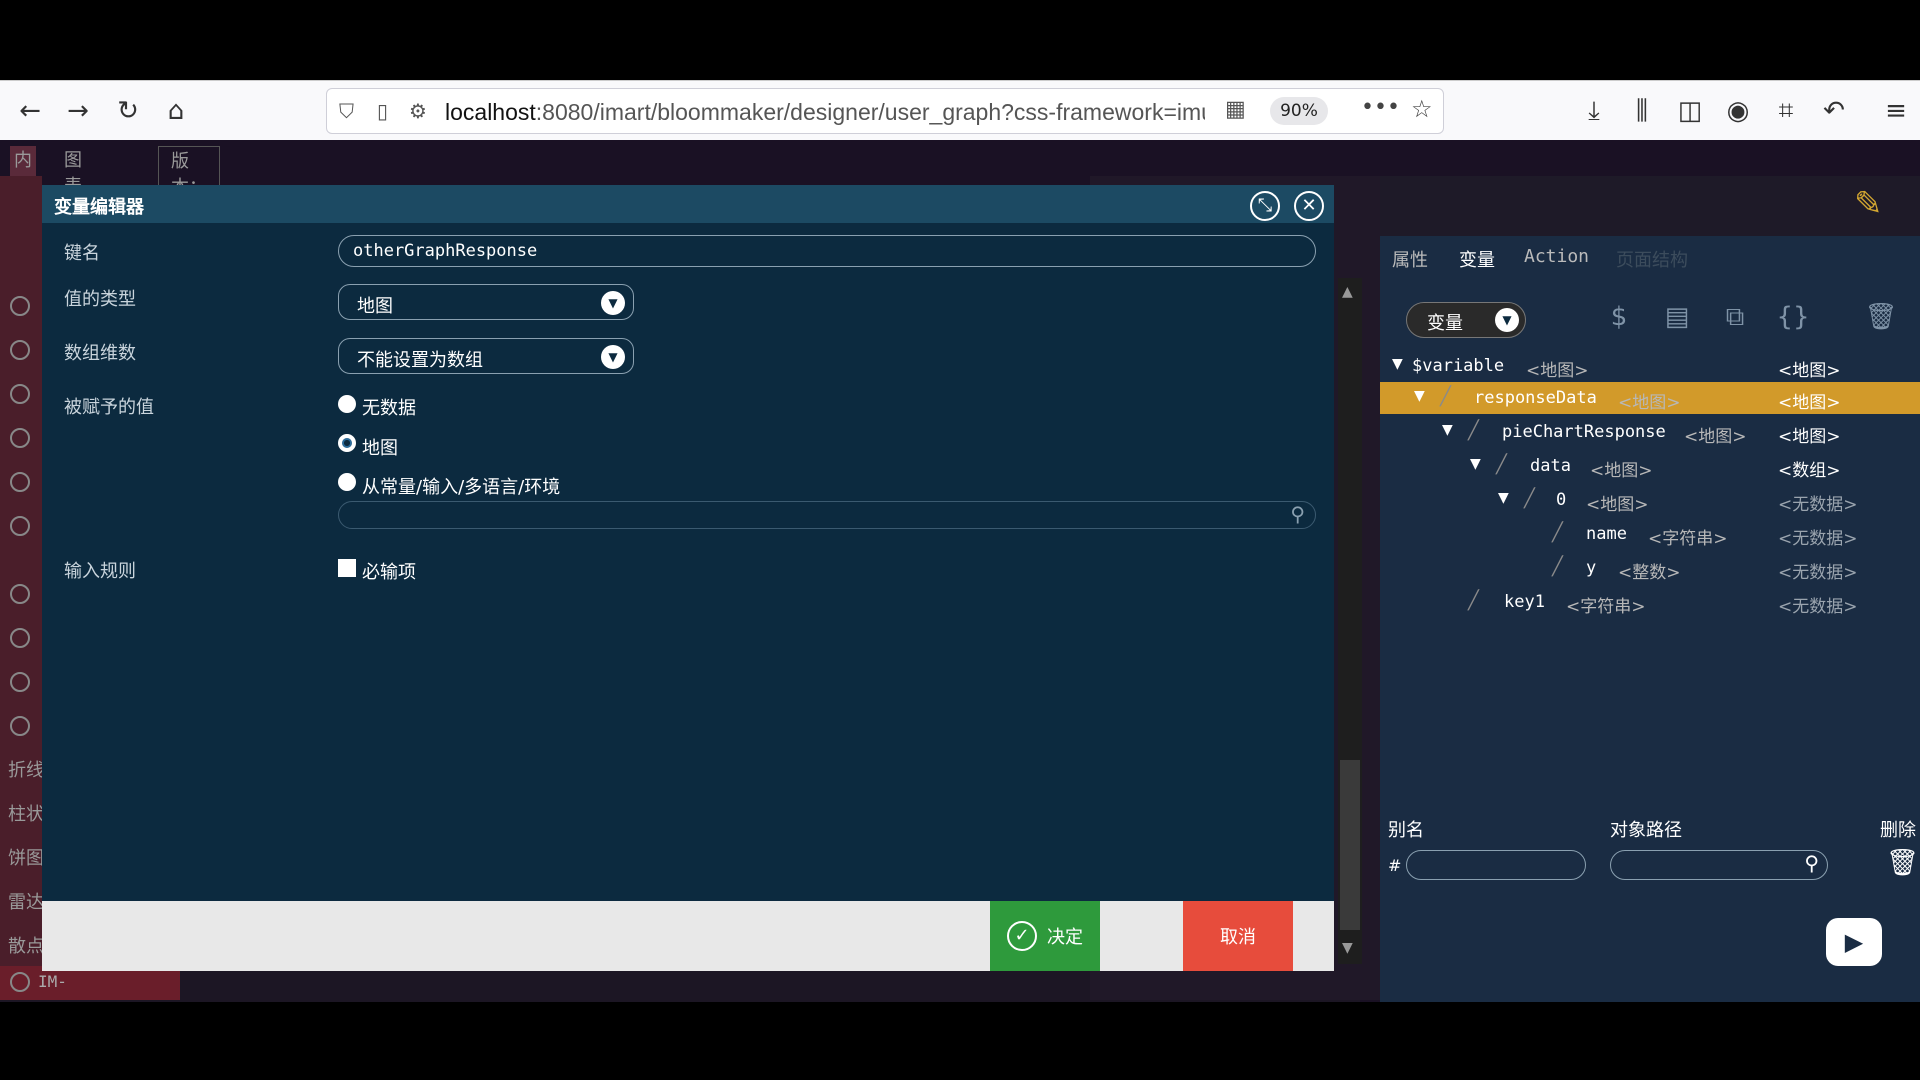 The width and height of the screenshot is (1920, 1080). I want to click on left-label-radar: 雷达, so click(26, 901).